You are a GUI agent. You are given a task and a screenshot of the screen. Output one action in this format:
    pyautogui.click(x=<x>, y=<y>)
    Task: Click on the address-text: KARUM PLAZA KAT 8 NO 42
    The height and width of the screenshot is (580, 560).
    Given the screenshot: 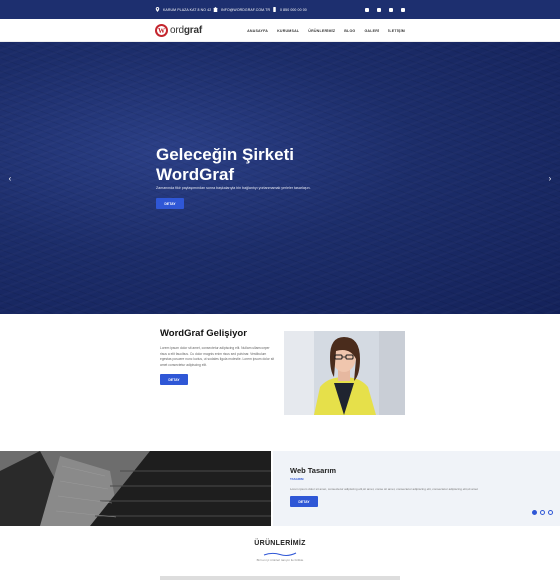 What is the action you would take?
    pyautogui.click(x=187, y=9)
    